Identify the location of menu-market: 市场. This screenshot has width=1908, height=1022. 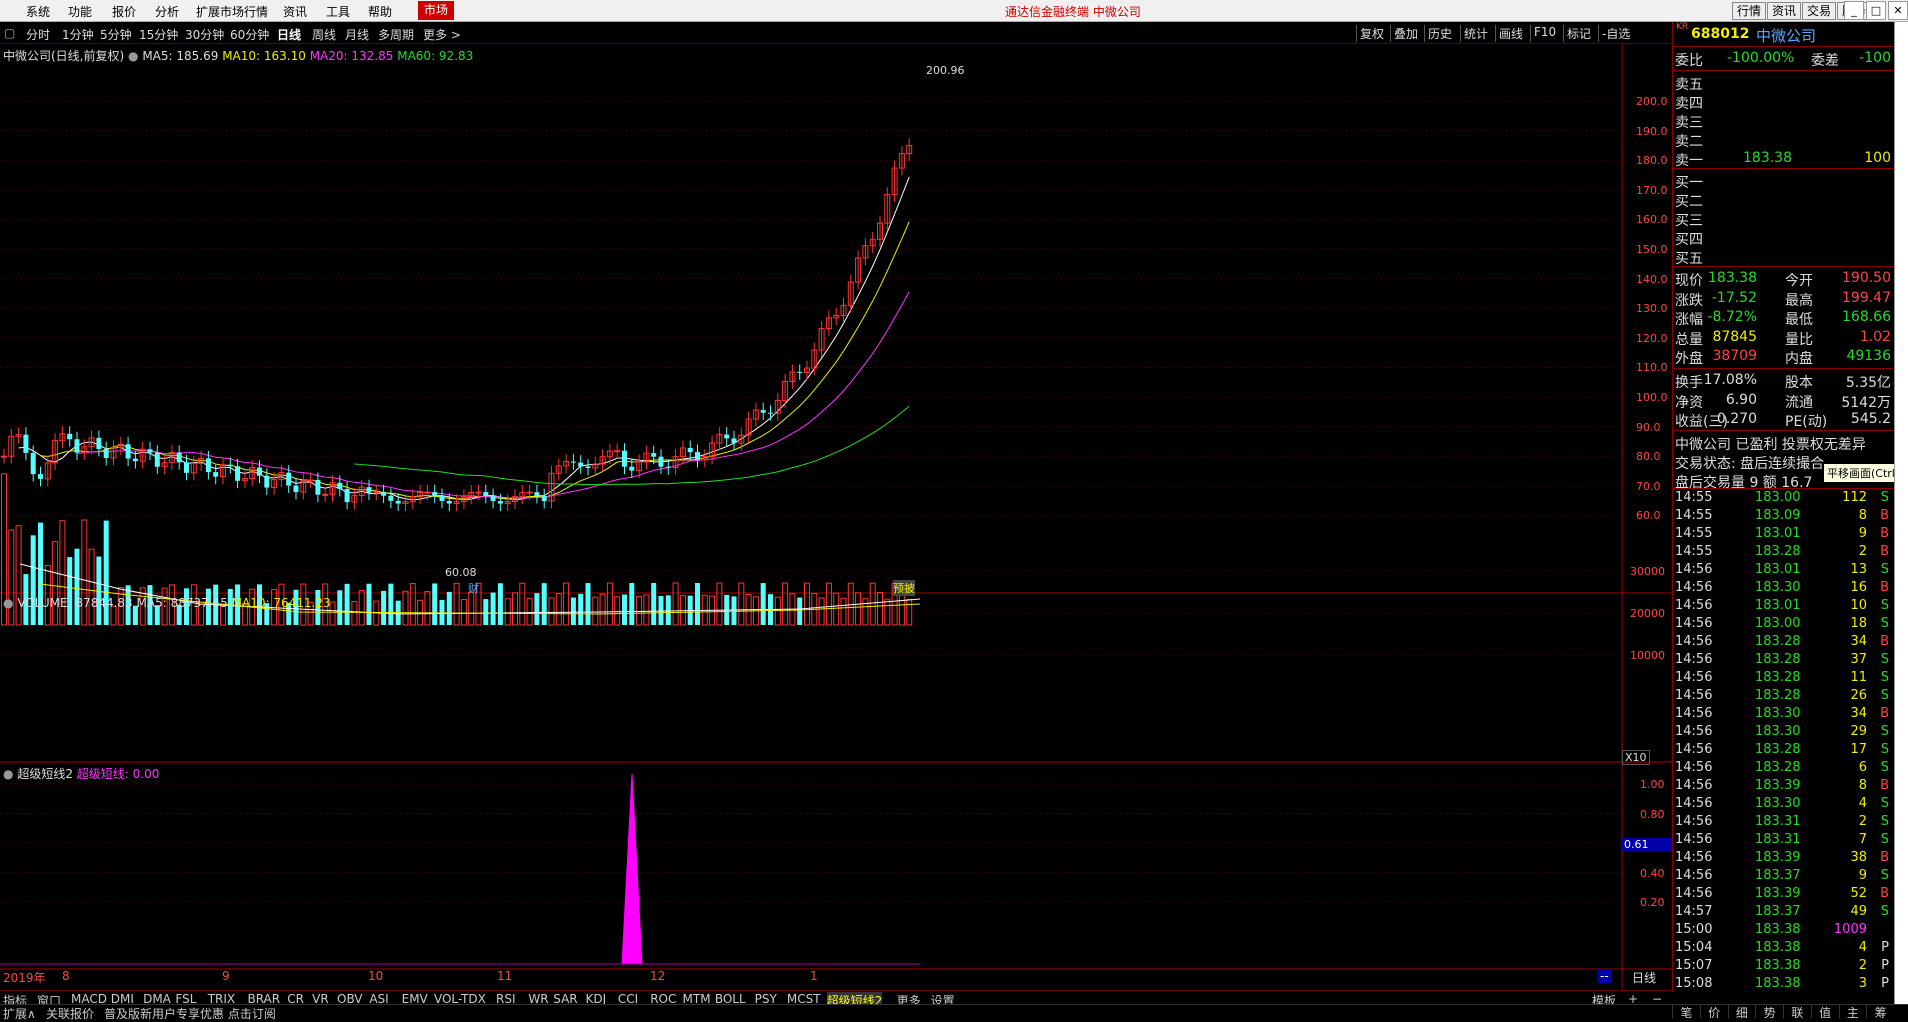
(436, 10).